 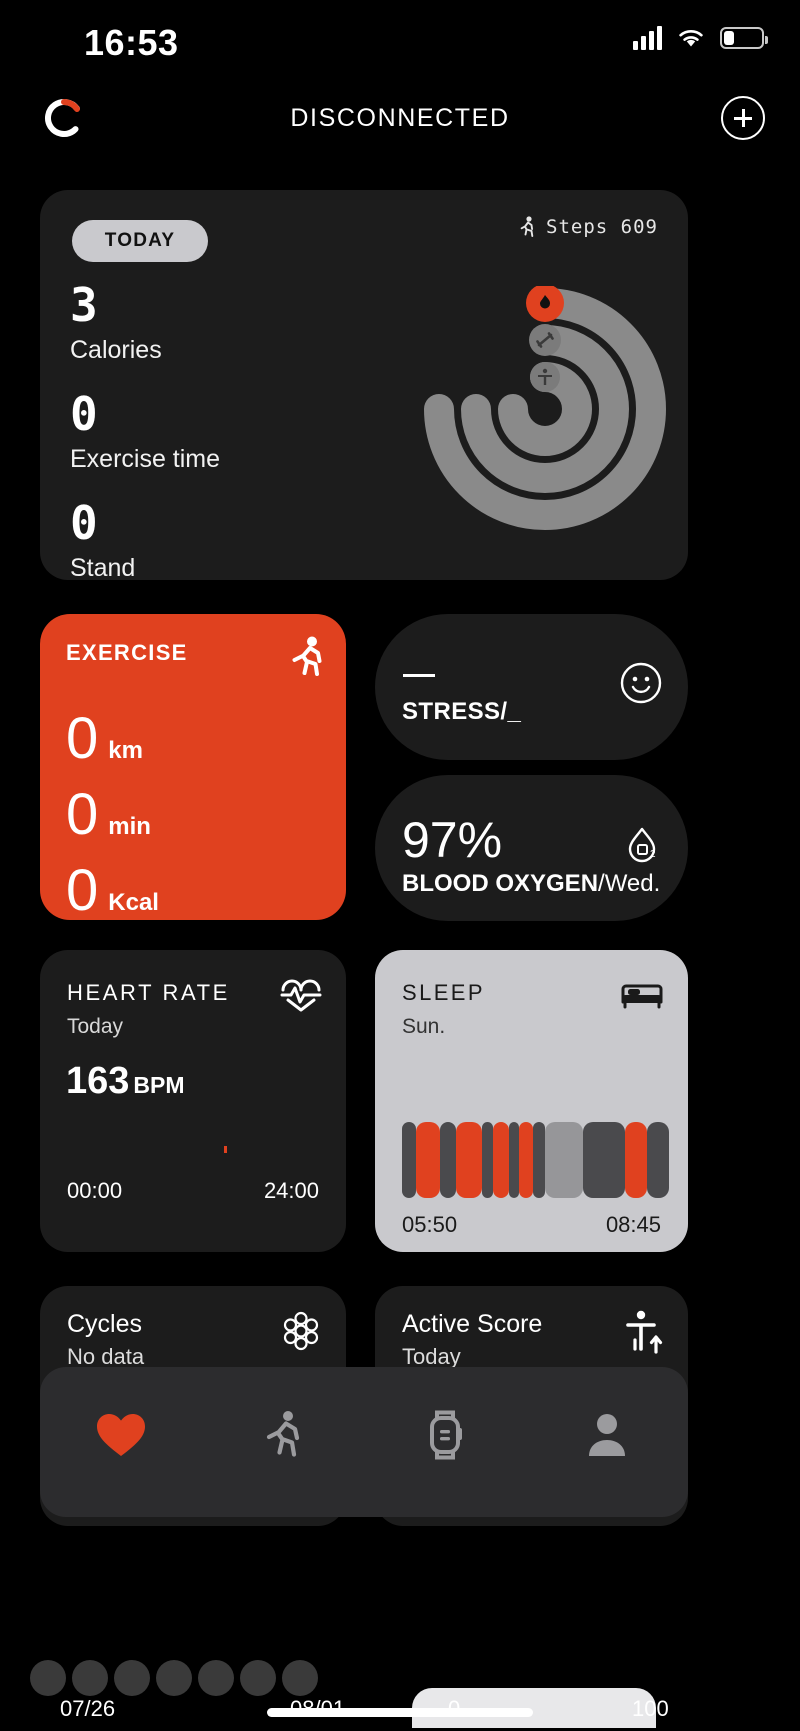 What do you see at coordinates (193, 1101) in the screenshot?
I see `heart-rate-card: HEART RATE Today 163 BPM 00:00 24:00` at bounding box center [193, 1101].